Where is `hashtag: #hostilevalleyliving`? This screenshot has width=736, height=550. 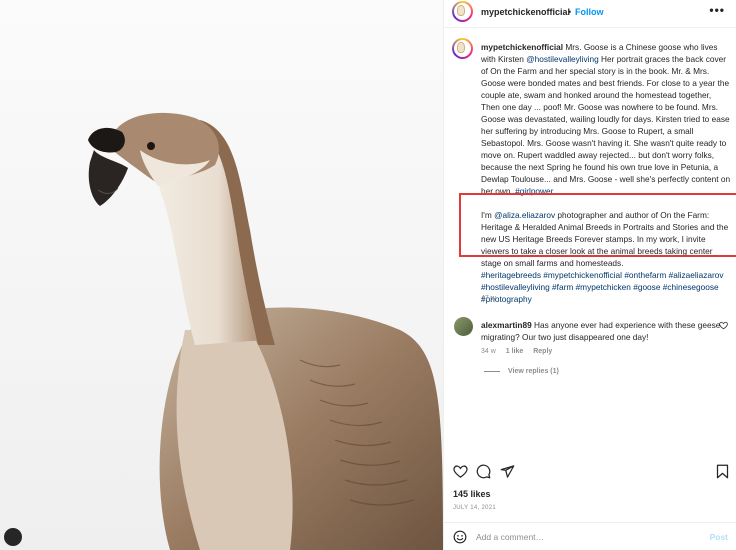 hashtag: #hostilevalleyliving is located at coordinates (515, 287).